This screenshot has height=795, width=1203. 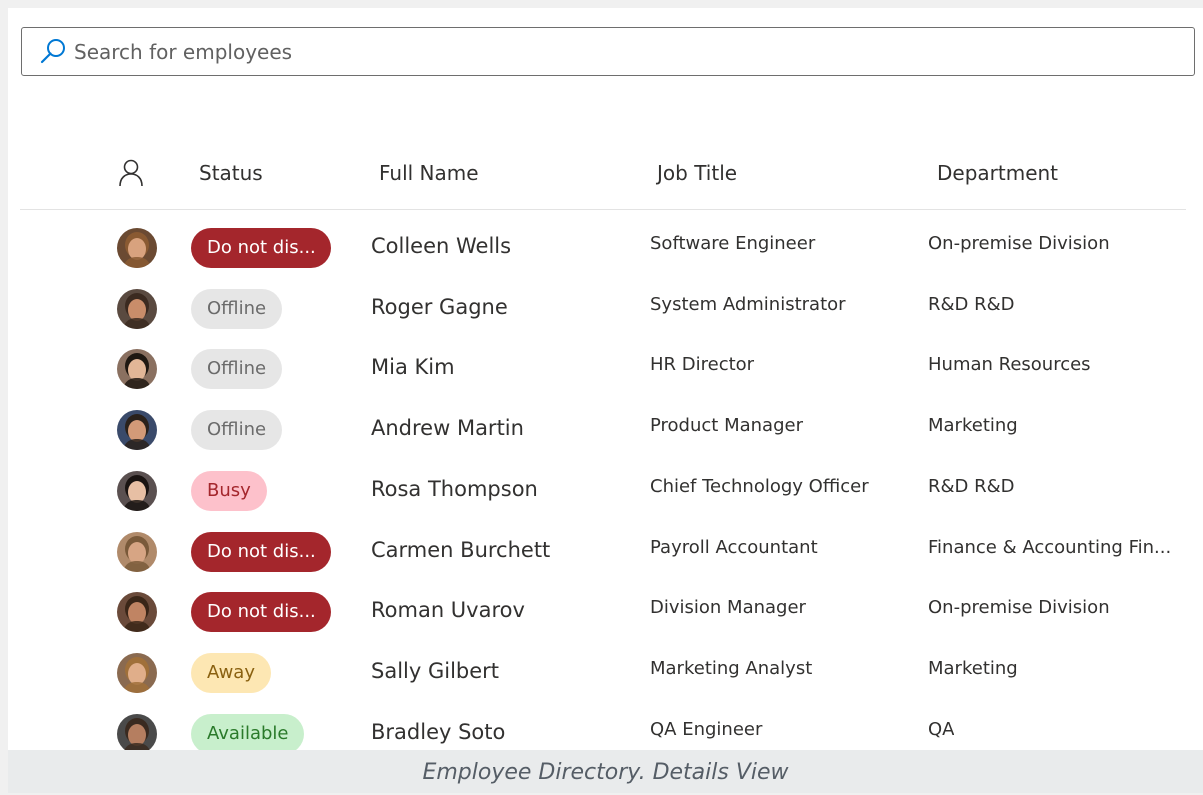 I want to click on job-title-cell: Division Manager, so click(x=728, y=608).